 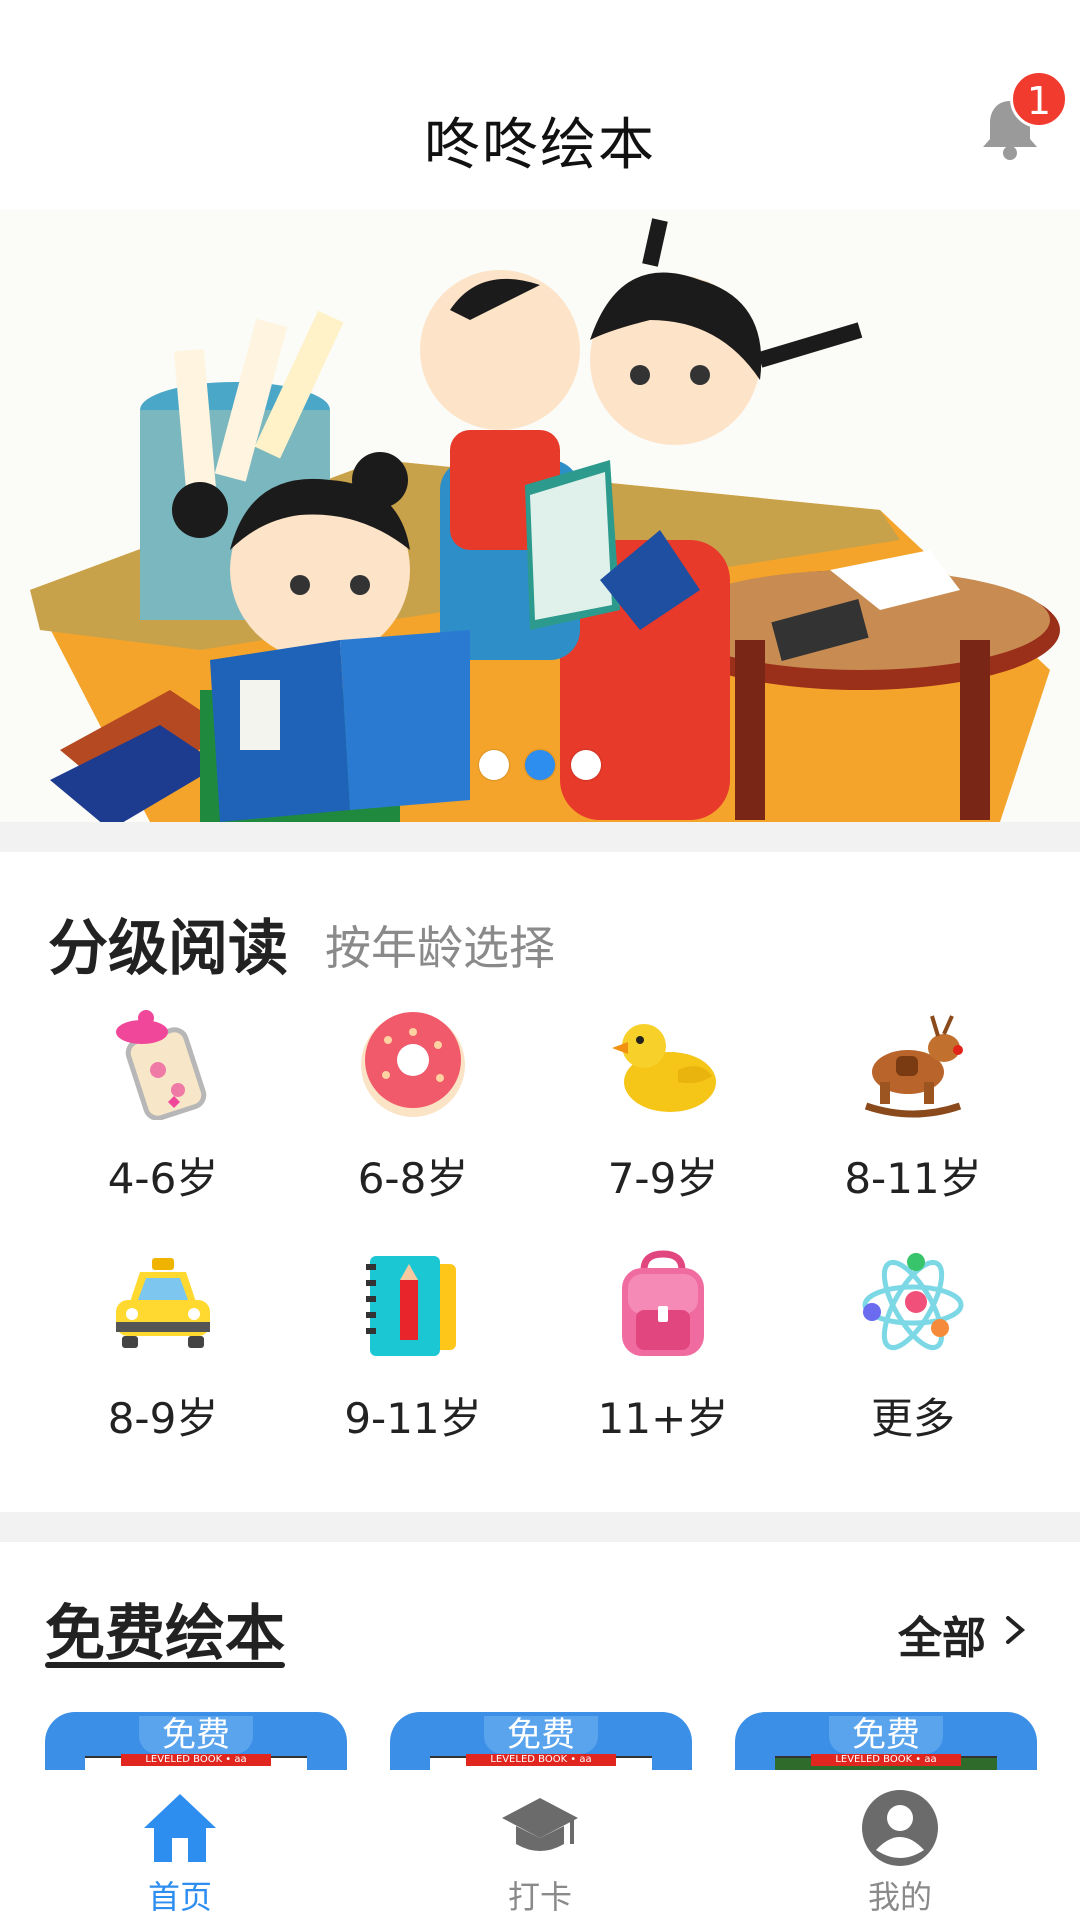 I want to click on age-item-7-9: 7-9岁, so click(x=663, y=1110).